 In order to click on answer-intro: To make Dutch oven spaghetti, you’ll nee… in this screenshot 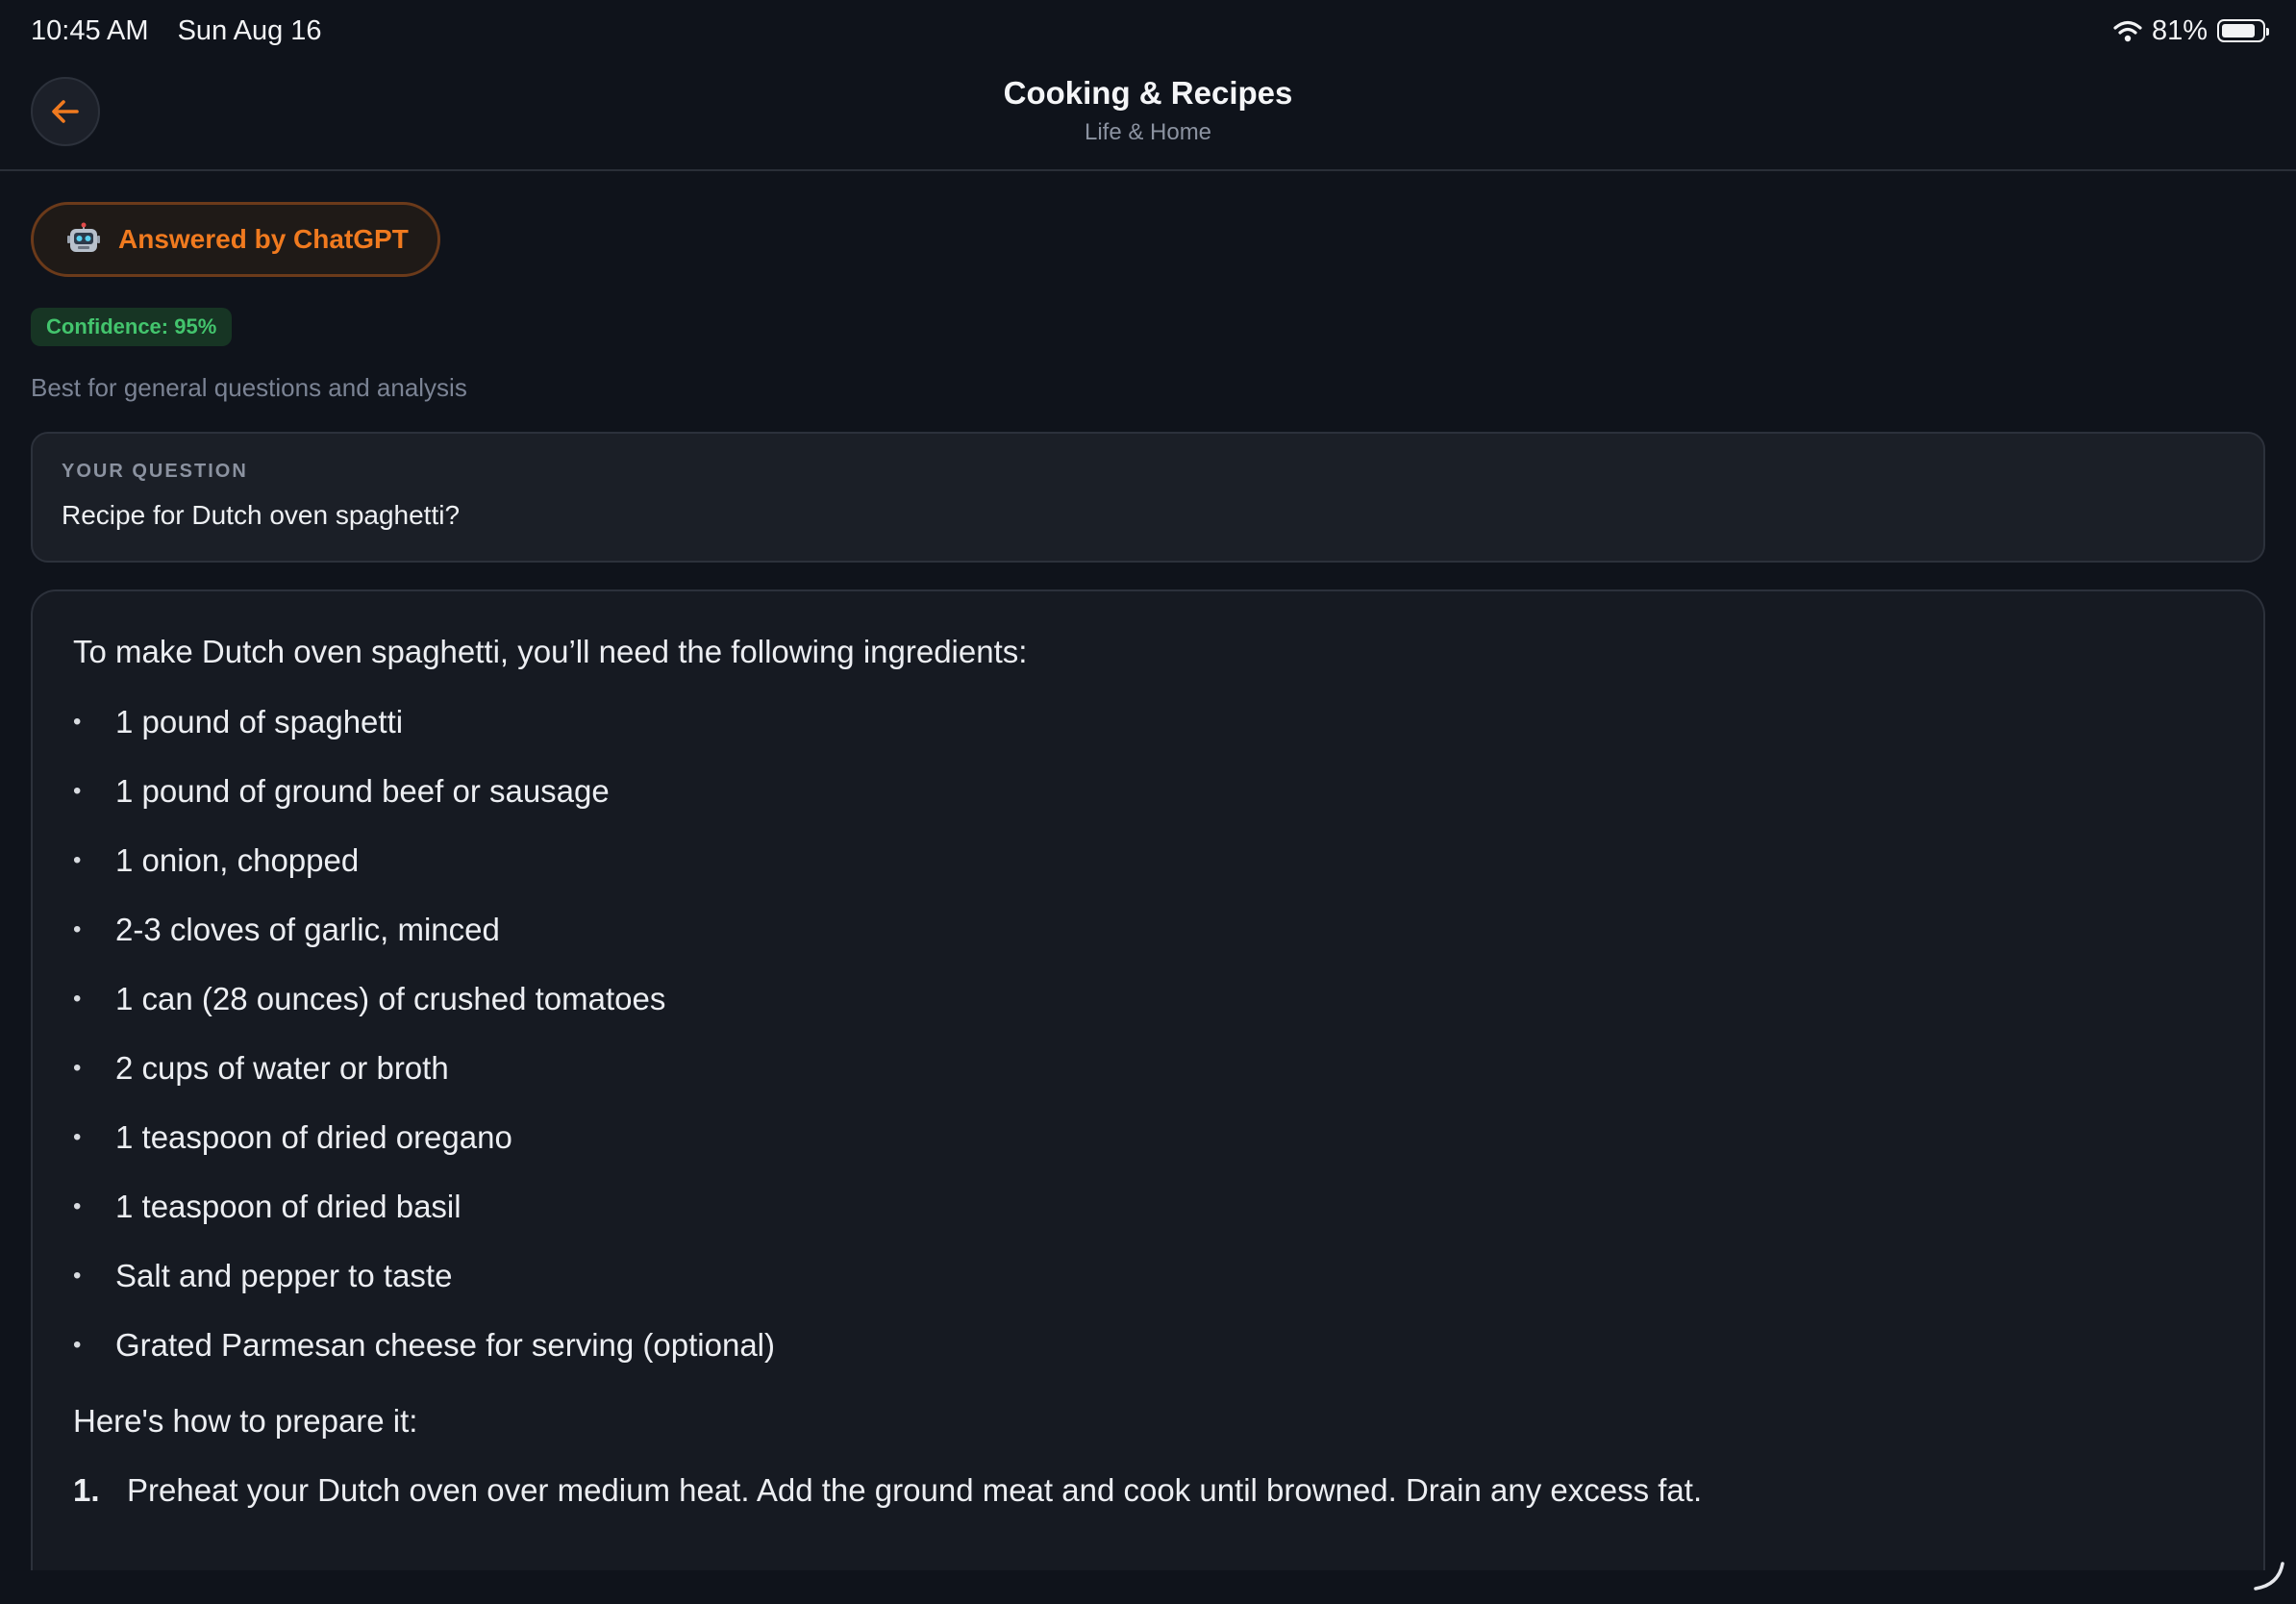, I will do `click(550, 651)`.